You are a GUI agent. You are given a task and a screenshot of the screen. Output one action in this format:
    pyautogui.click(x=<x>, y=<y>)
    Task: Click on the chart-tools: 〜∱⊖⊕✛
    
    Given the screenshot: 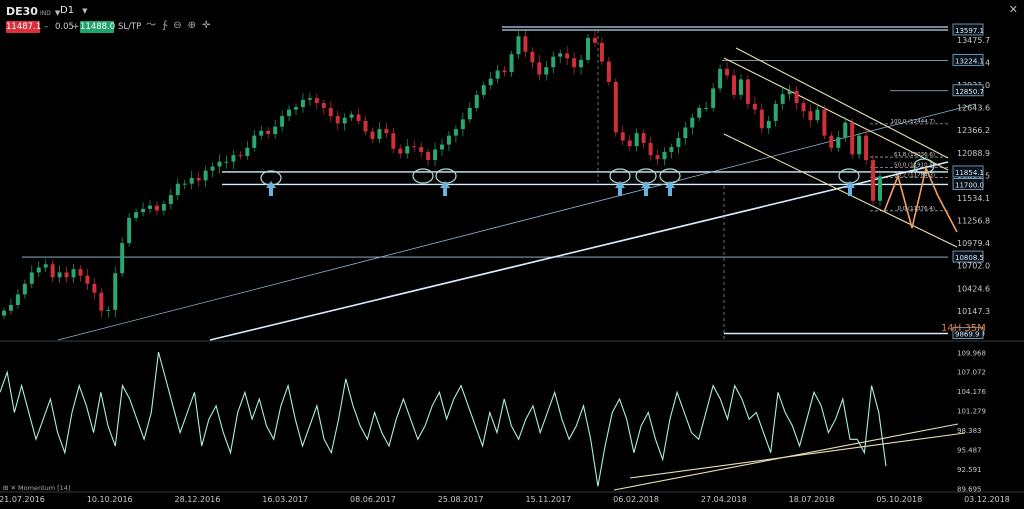 What is the action you would take?
    pyautogui.click(x=181, y=26)
    